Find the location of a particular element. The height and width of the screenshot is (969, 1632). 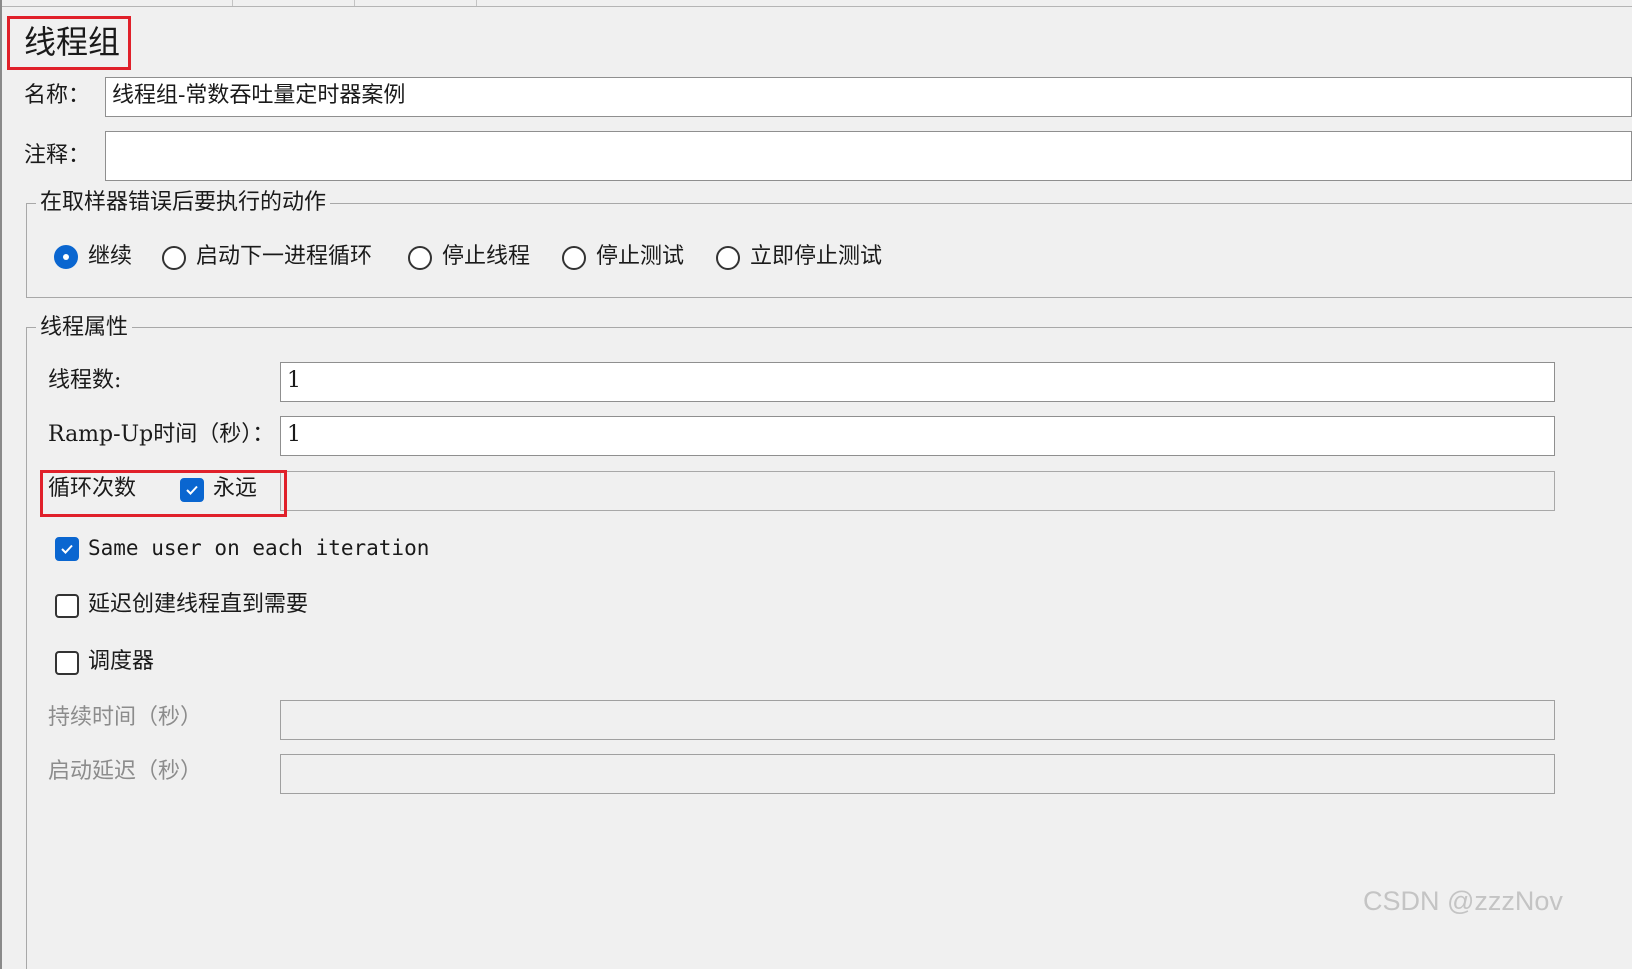

same-user-label: Same user on each iteration is located at coordinates (258, 548).